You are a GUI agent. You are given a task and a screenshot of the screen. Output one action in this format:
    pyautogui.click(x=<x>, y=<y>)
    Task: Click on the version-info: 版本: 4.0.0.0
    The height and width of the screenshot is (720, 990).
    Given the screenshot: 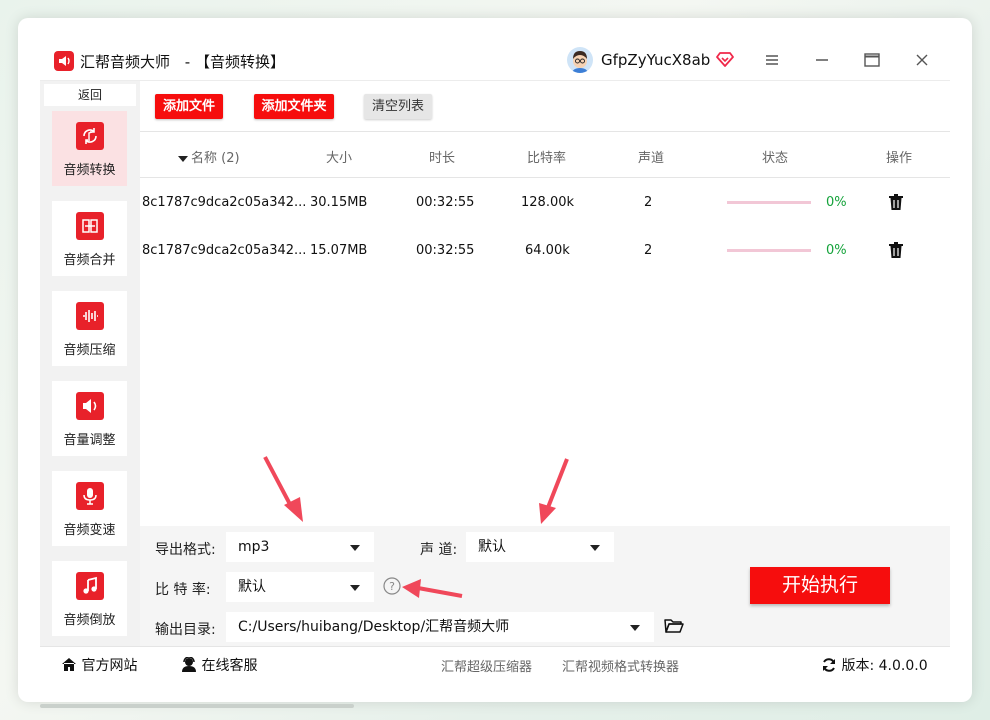 What is the action you would take?
    pyautogui.click(x=874, y=665)
    